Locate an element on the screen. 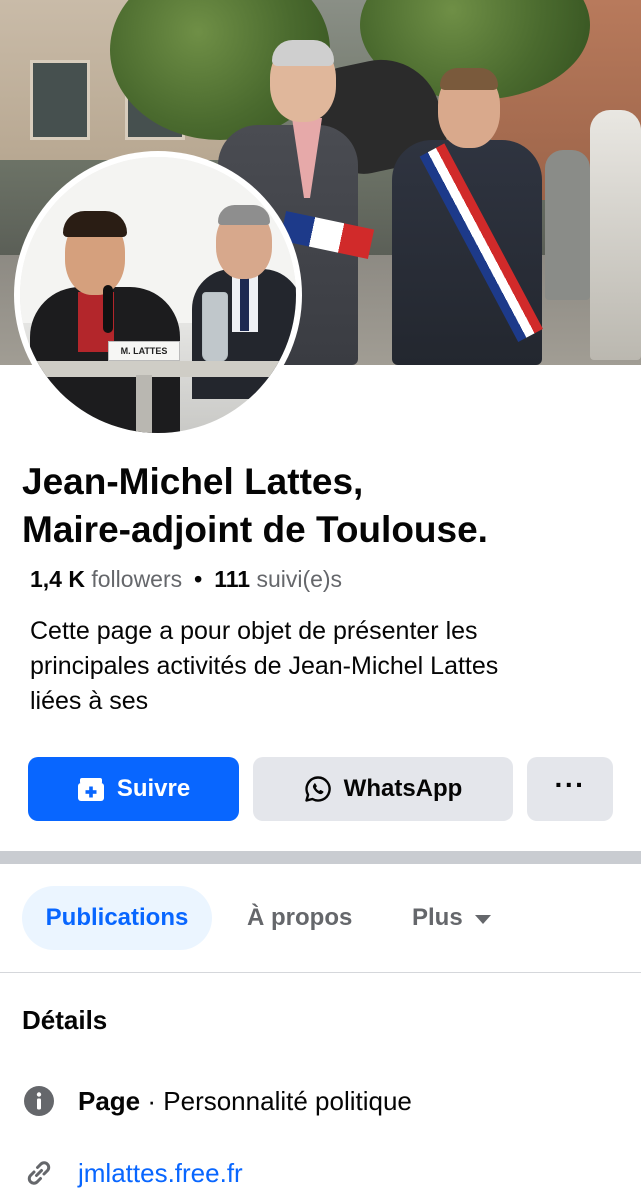 The height and width of the screenshot is (1200, 641). link-icon is located at coordinates (39, 1173).